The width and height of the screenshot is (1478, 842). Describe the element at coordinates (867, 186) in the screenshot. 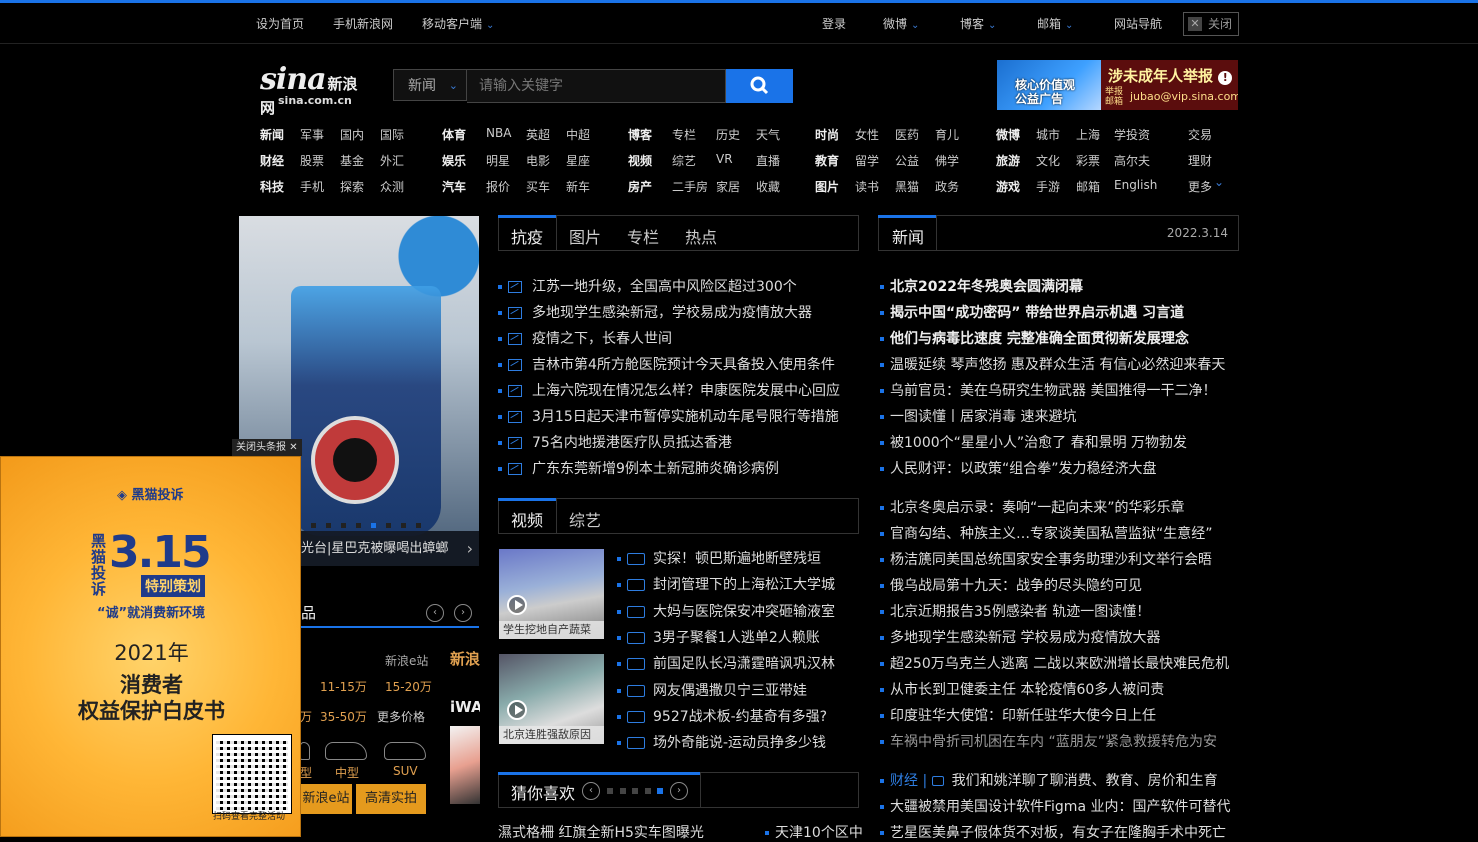

I see `nav-link: 读书` at that location.